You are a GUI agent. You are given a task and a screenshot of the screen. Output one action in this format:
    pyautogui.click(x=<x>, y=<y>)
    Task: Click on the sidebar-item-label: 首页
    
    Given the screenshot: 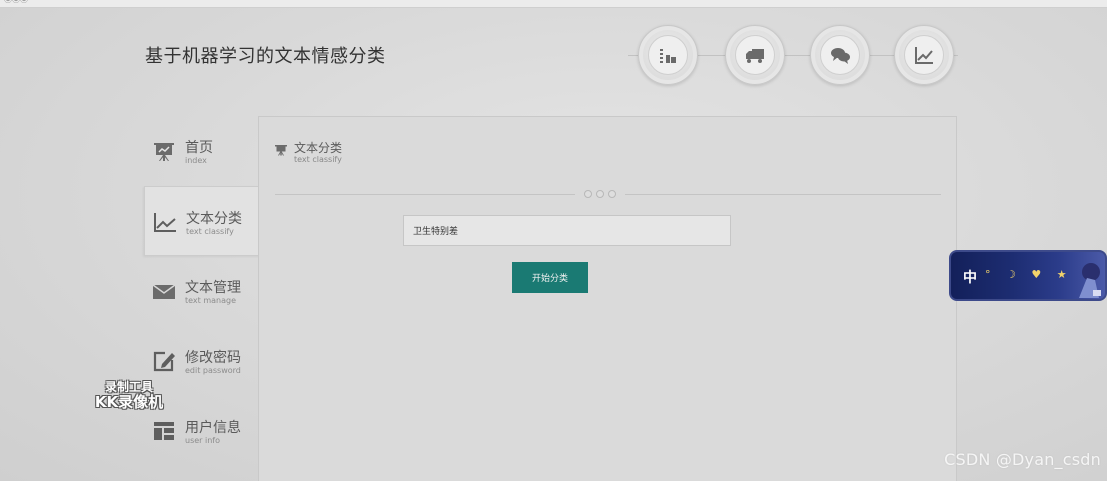 What is the action you would take?
    pyautogui.click(x=199, y=148)
    